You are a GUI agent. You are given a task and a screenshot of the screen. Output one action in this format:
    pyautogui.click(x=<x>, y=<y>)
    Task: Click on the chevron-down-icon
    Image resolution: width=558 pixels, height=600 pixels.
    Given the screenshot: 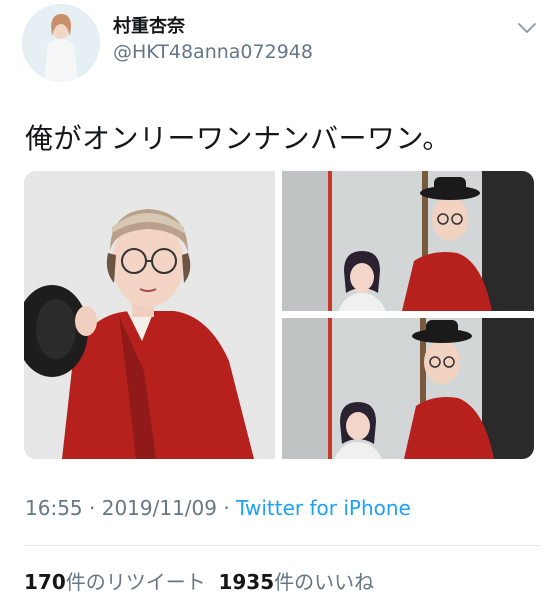 What is the action you would take?
    pyautogui.click(x=527, y=28)
    